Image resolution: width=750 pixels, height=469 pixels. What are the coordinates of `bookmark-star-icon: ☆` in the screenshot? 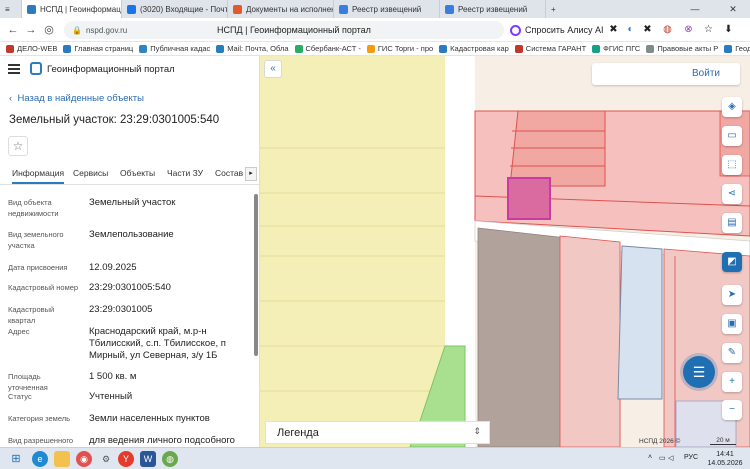 It's located at (708, 29).